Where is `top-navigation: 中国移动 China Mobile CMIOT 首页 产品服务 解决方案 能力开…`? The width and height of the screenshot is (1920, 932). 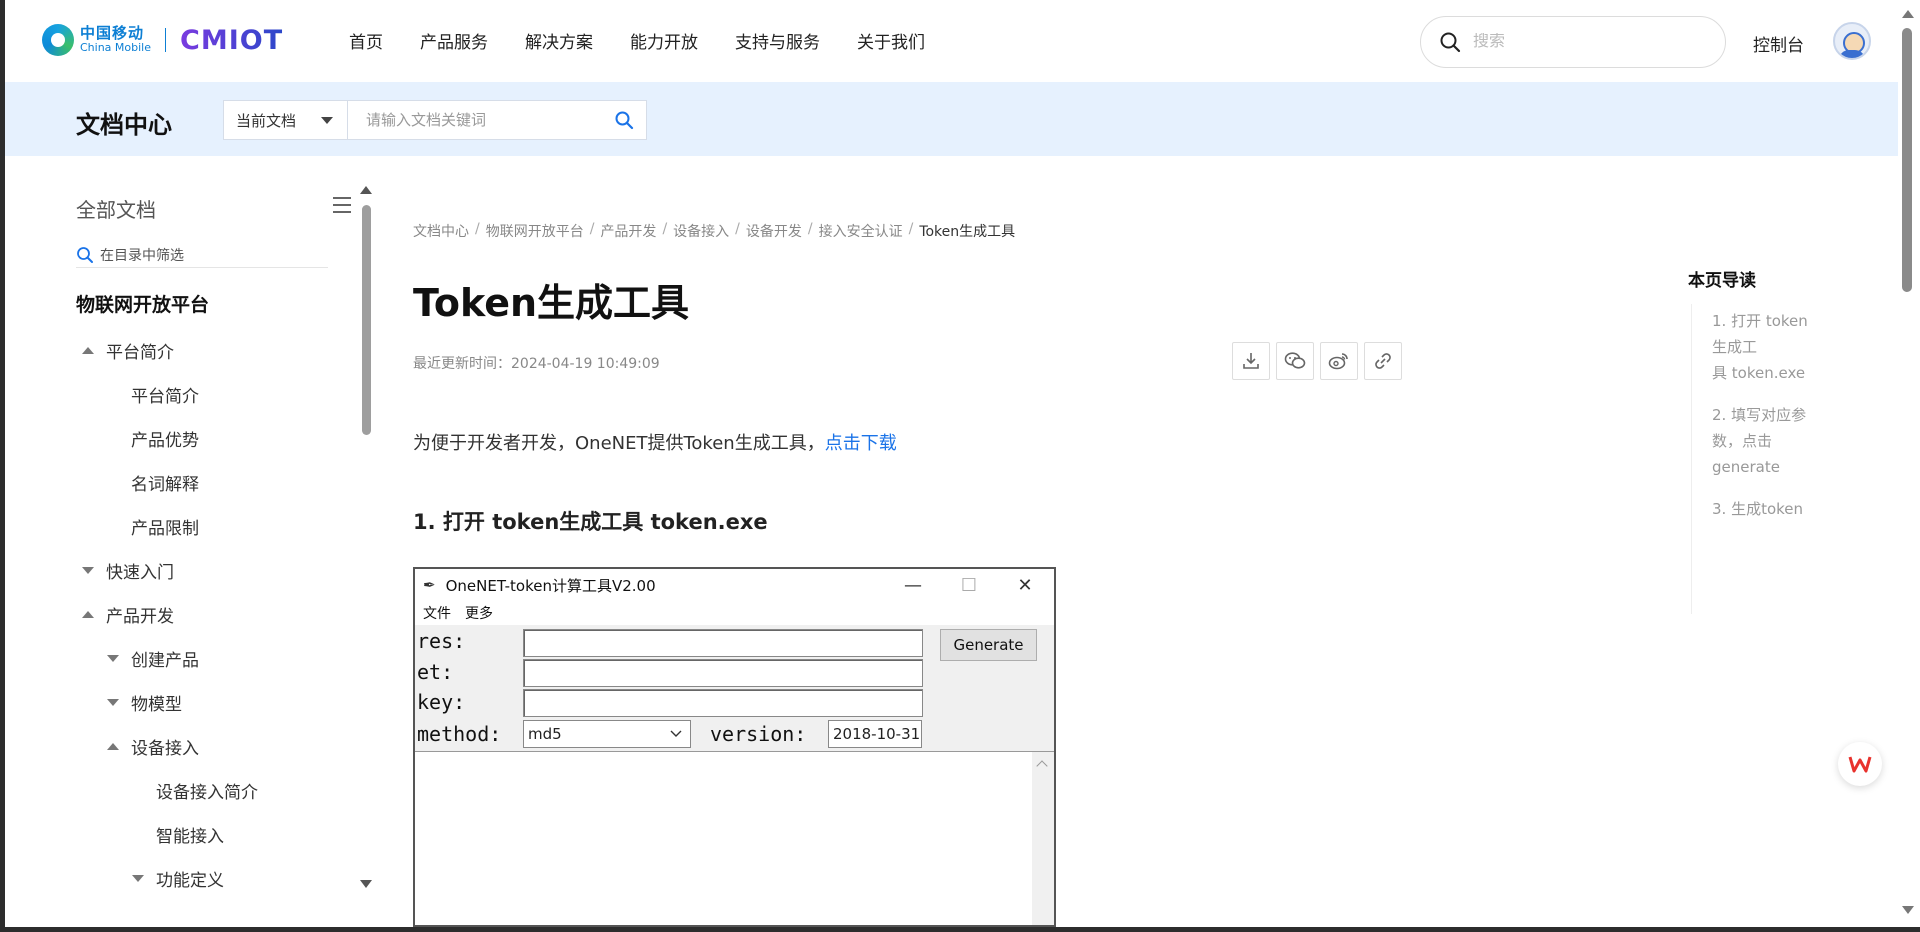 top-navigation: 中国移动 China Mobile CMIOT 首页 产品服务 解决方案 能力开… is located at coordinates (951, 41).